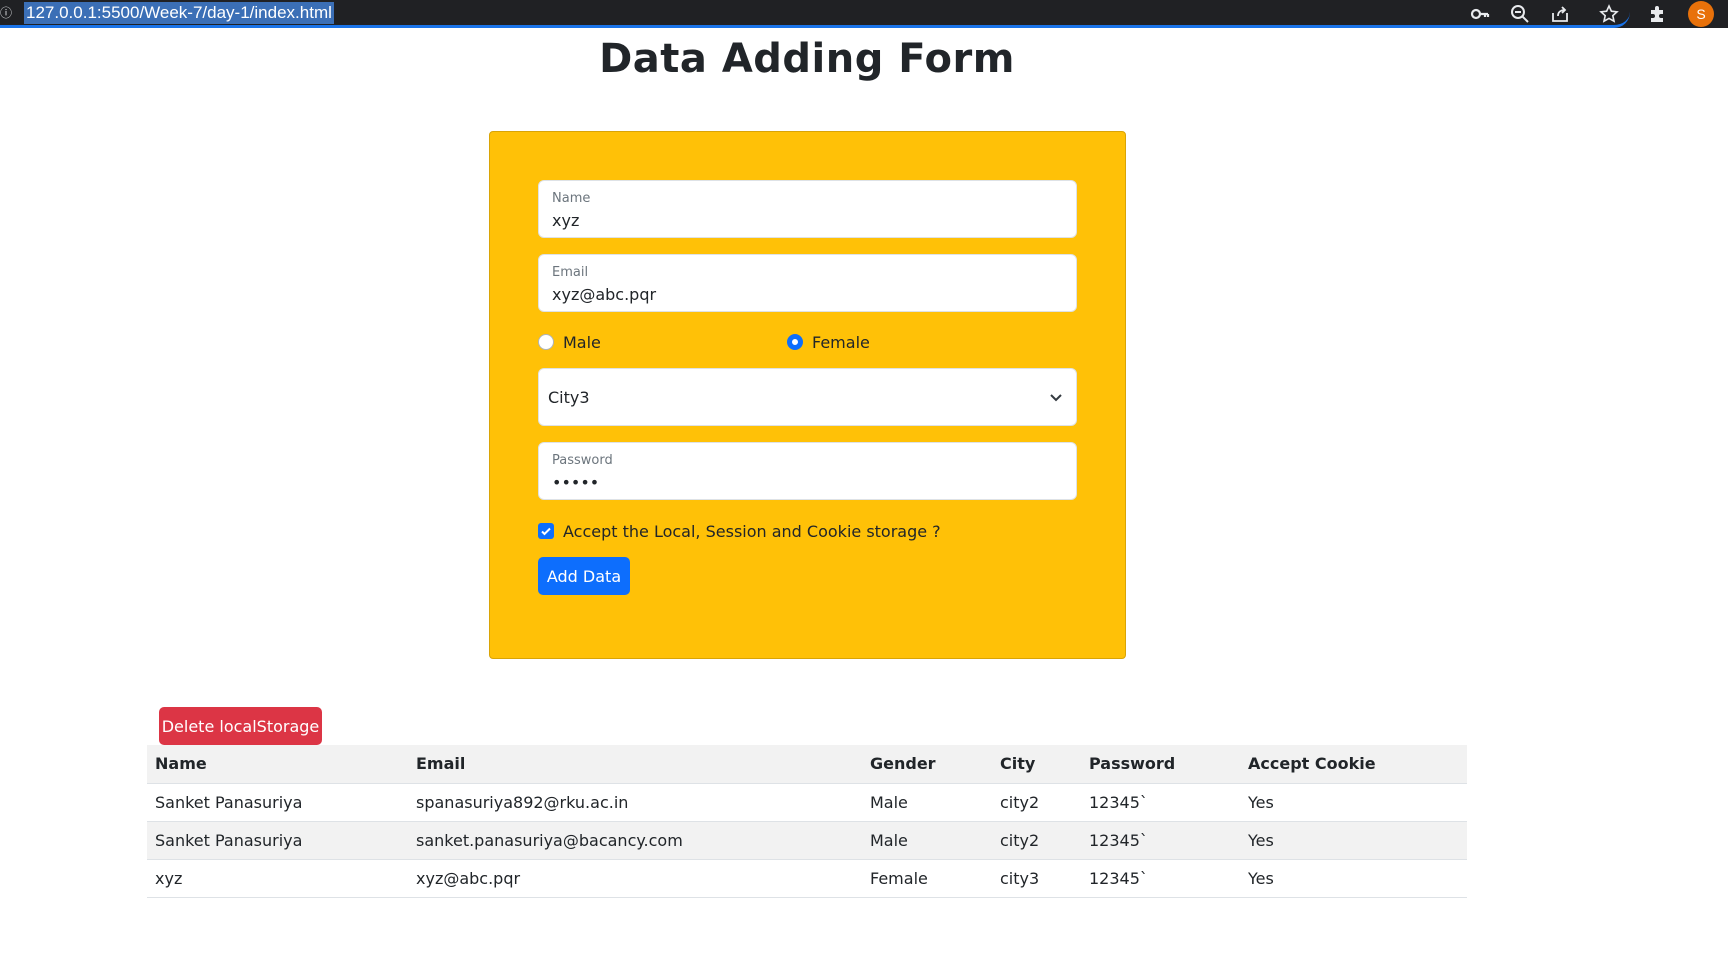 Image resolution: width=1728 pixels, height=971 pixels. Describe the element at coordinates (1658, 14) in the screenshot. I see `extensions-icon` at that location.